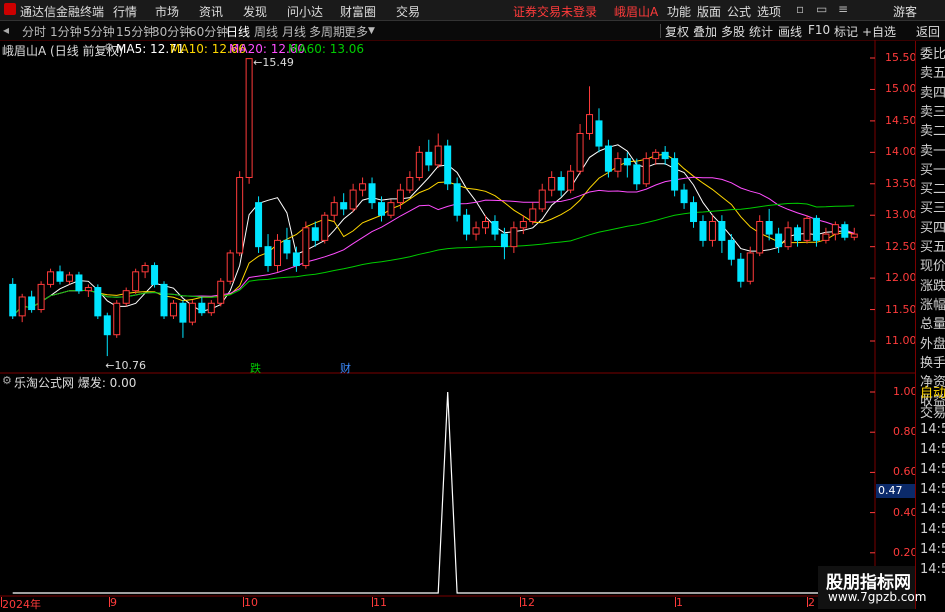 This screenshot has height=612, width=945. Describe the element at coordinates (932, 267) in the screenshot. I see `quote-field-label: 现价` at that location.